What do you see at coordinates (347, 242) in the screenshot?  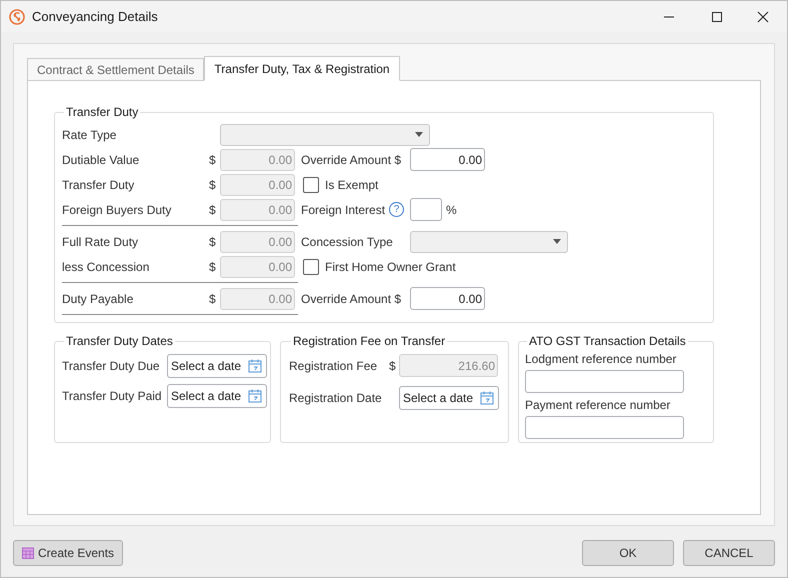 I see `field-label: Concession Type` at bounding box center [347, 242].